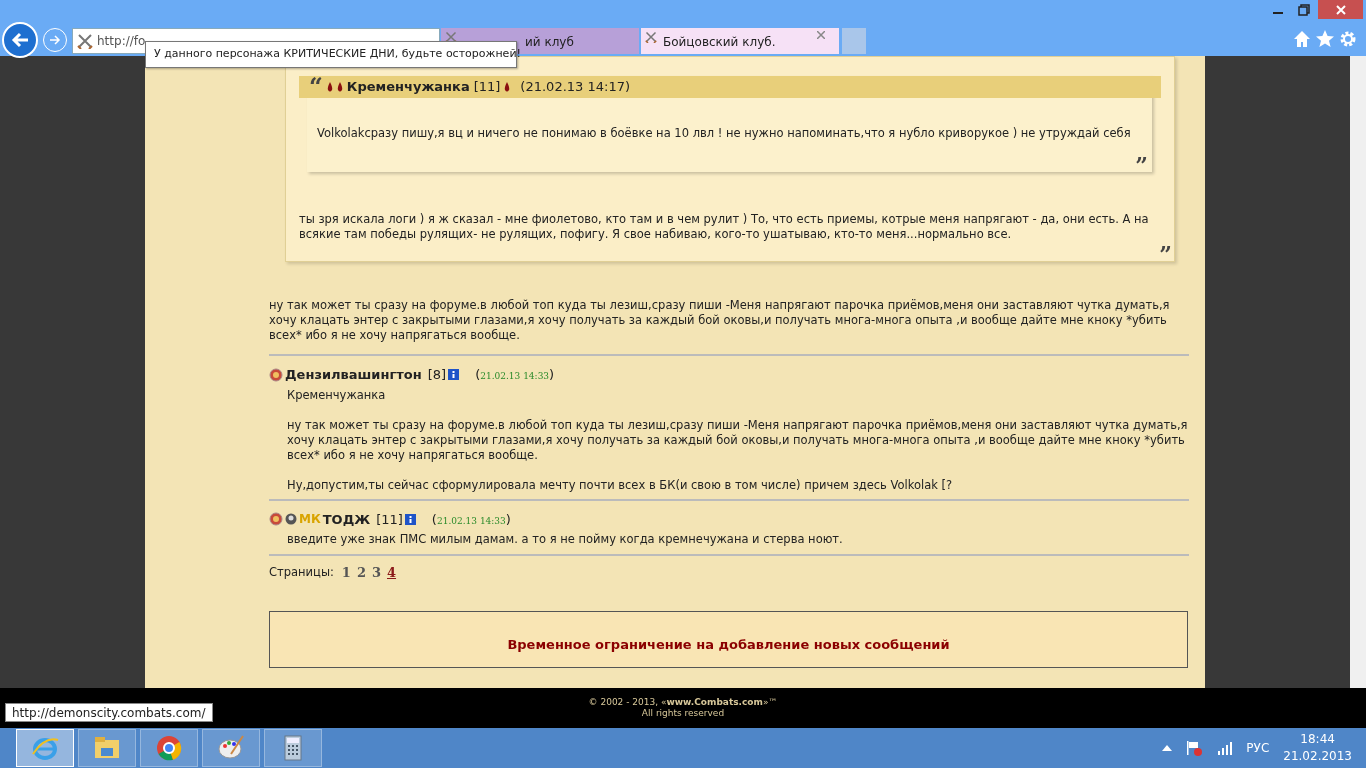  I want to click on post-text: введите уже знак ПМС милым дамам. а то я не пойму когда кремнечужана и стерва ноют., so click(565, 539).